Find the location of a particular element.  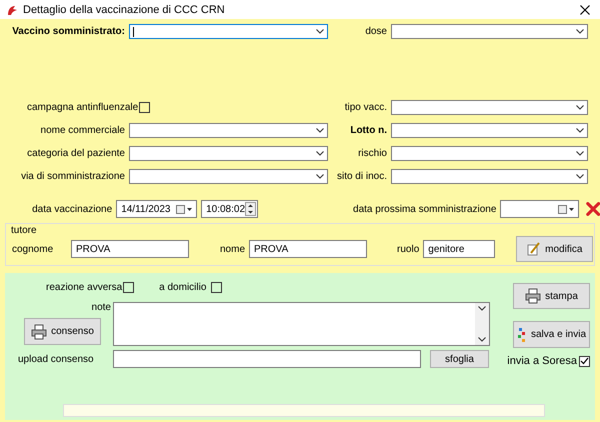

save-send-button: salva e invia is located at coordinates (551, 334).